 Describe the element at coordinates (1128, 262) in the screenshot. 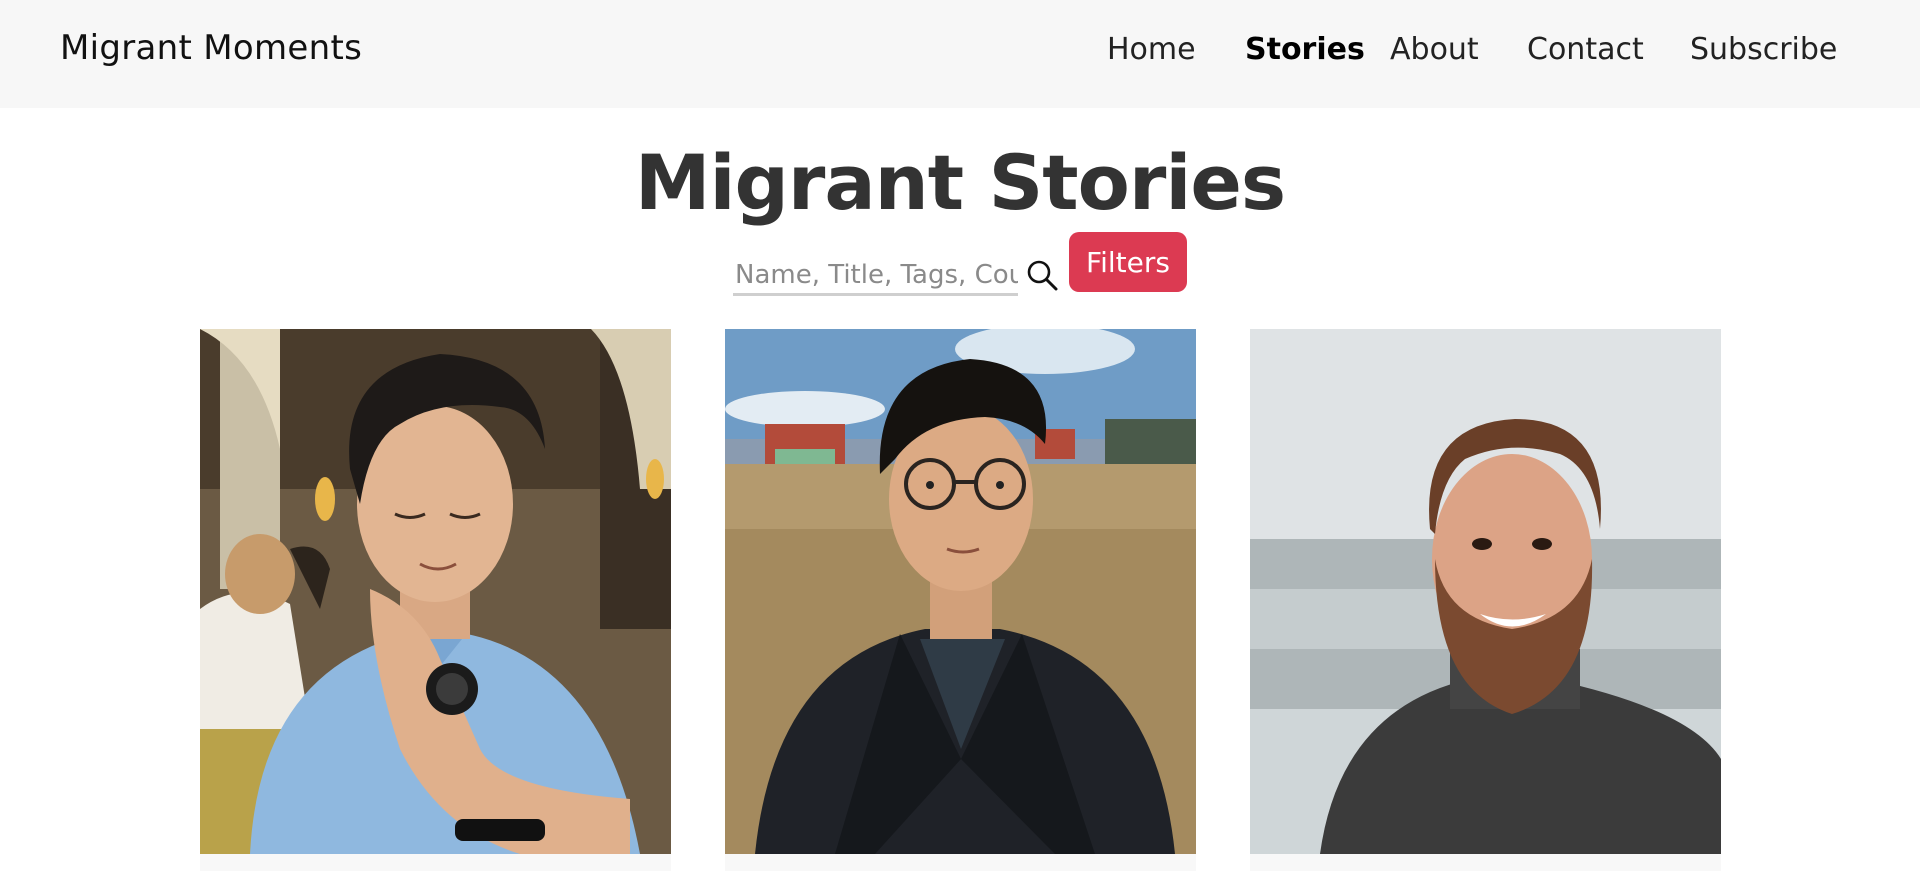

I see `filters-button: Filters` at that location.